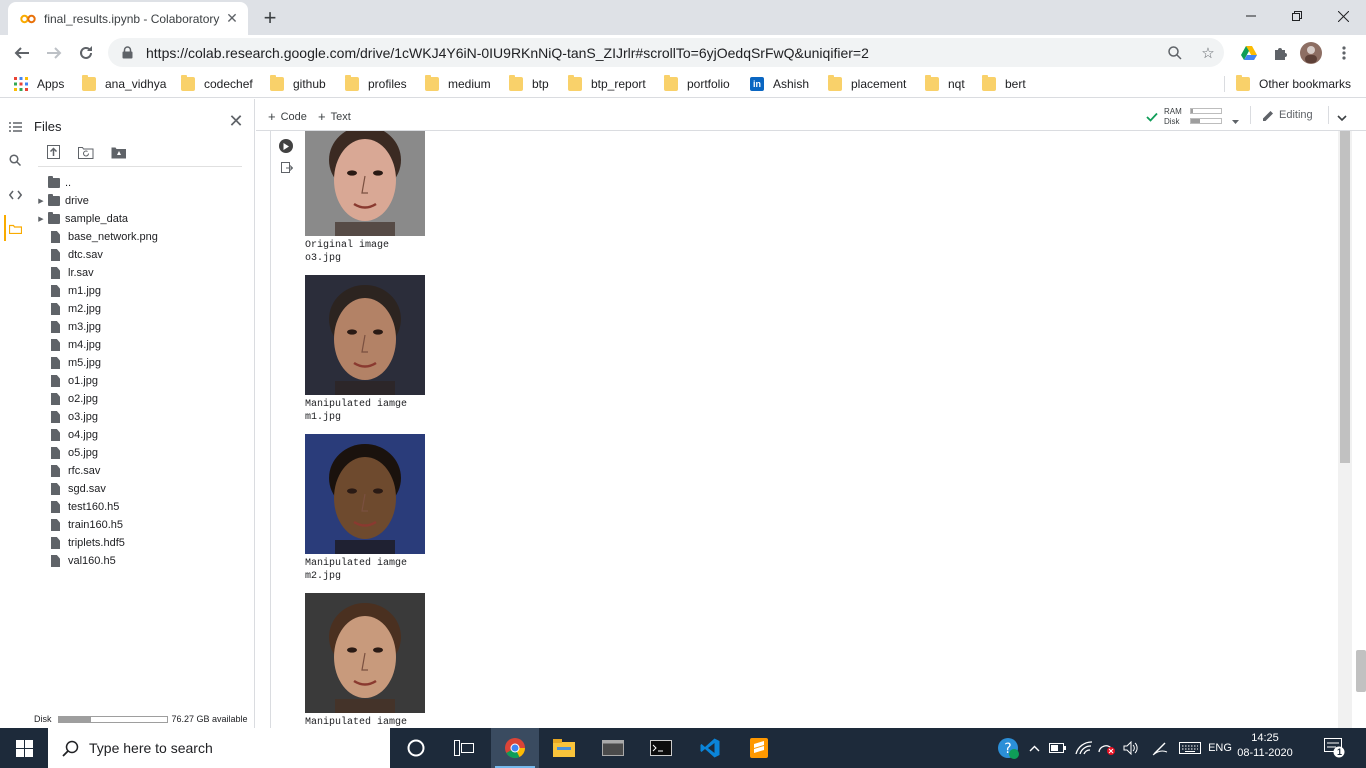 The height and width of the screenshot is (768, 1366). What do you see at coordinates (286, 146) in the screenshot?
I see `run-cell-button` at bounding box center [286, 146].